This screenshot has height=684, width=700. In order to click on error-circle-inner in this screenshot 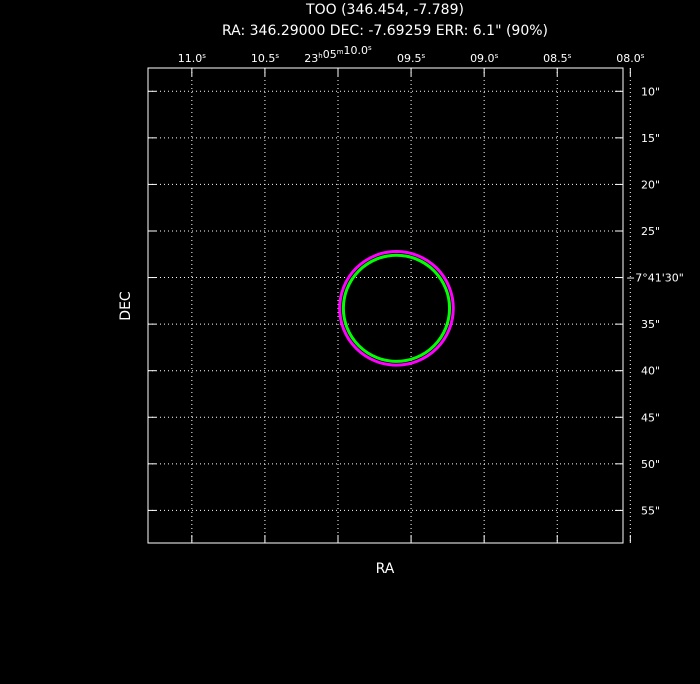, I will do `click(396, 308)`.